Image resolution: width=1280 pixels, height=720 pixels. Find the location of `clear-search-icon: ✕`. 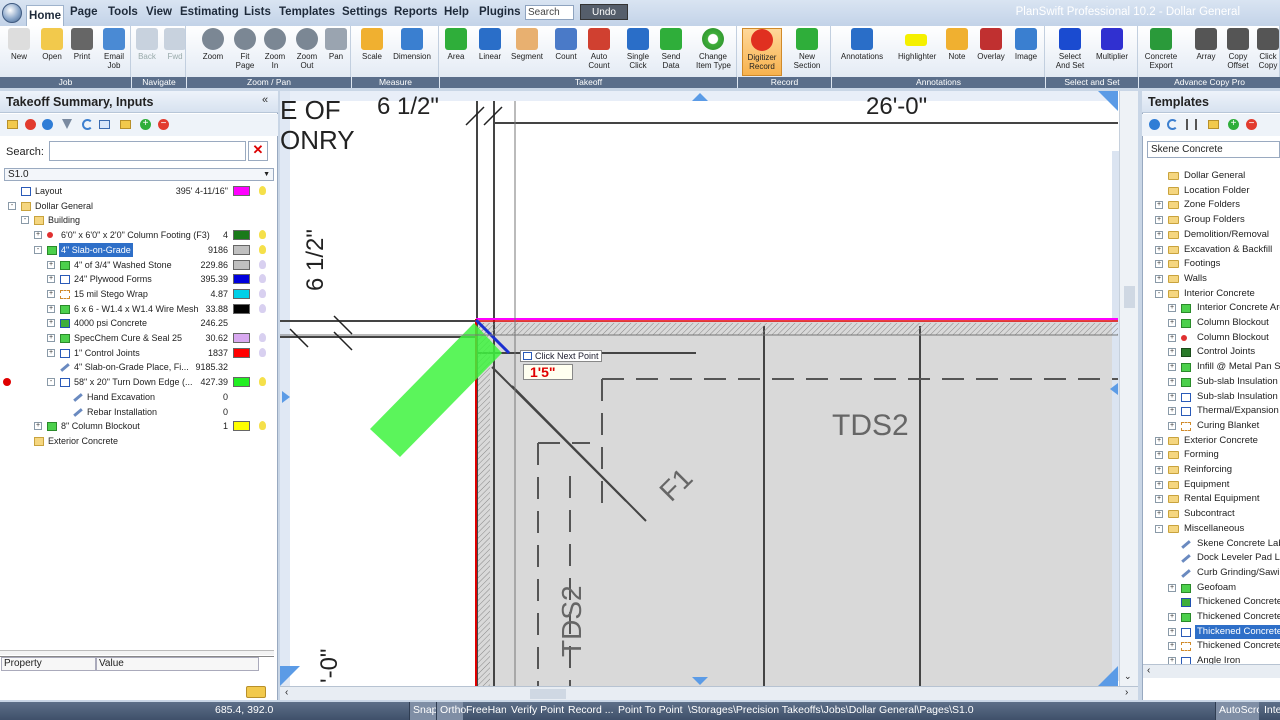

clear-search-icon: ✕ is located at coordinates (258, 151).